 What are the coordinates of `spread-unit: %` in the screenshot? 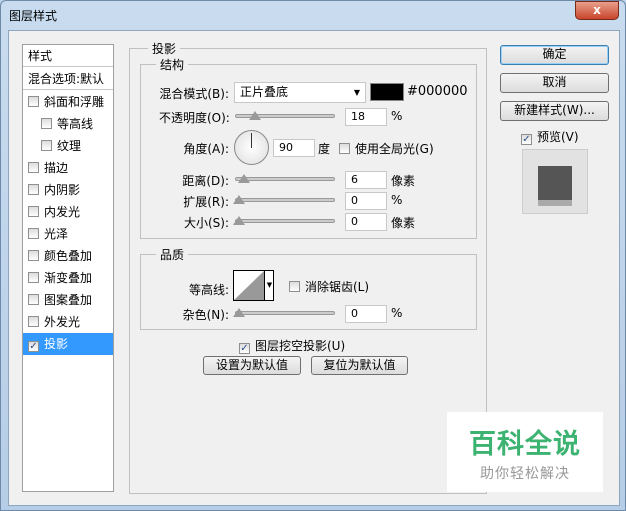 It's located at (397, 200).